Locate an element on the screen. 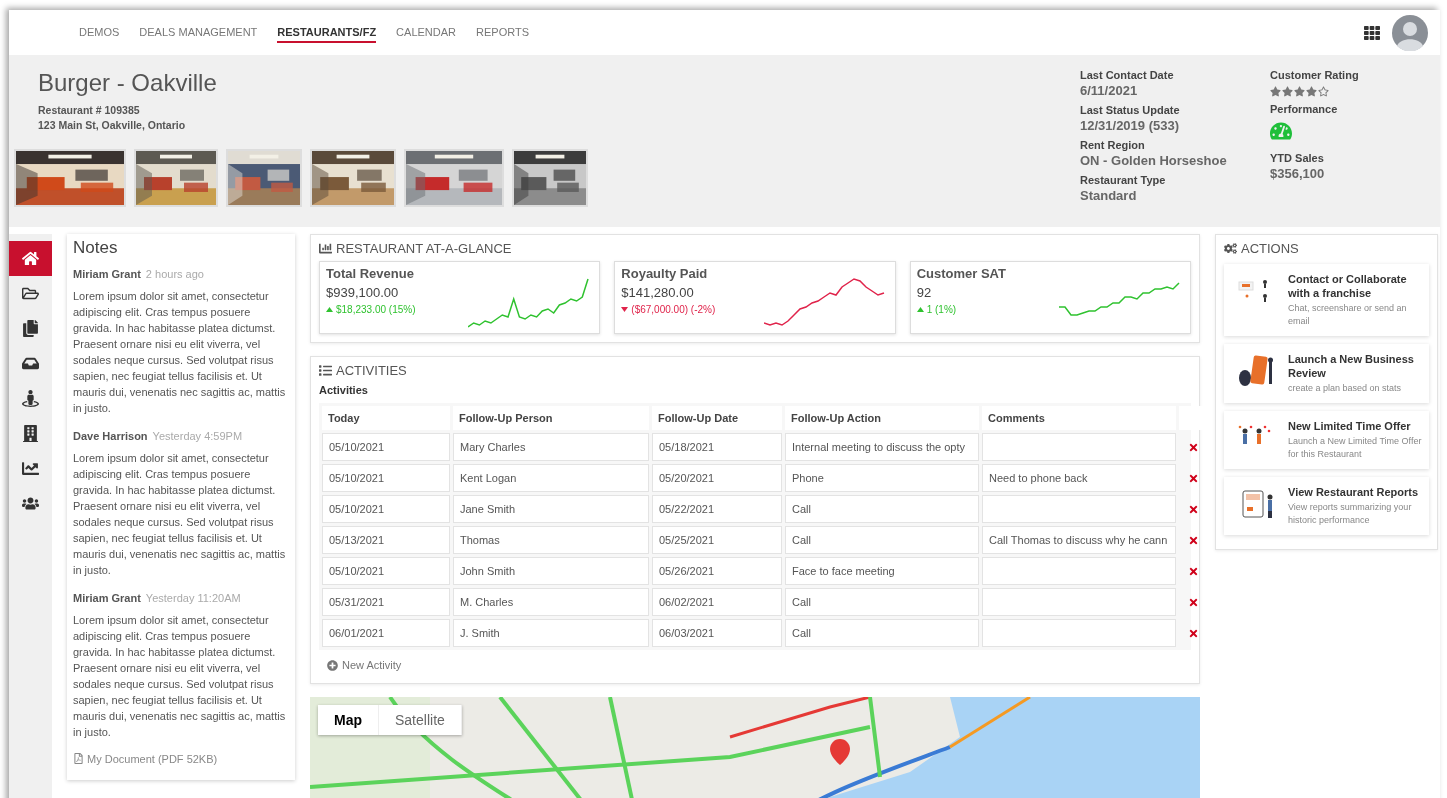 Image resolution: width=1447 pixels, height=798 pixels. table-field: Thomas is located at coordinates (551, 540).